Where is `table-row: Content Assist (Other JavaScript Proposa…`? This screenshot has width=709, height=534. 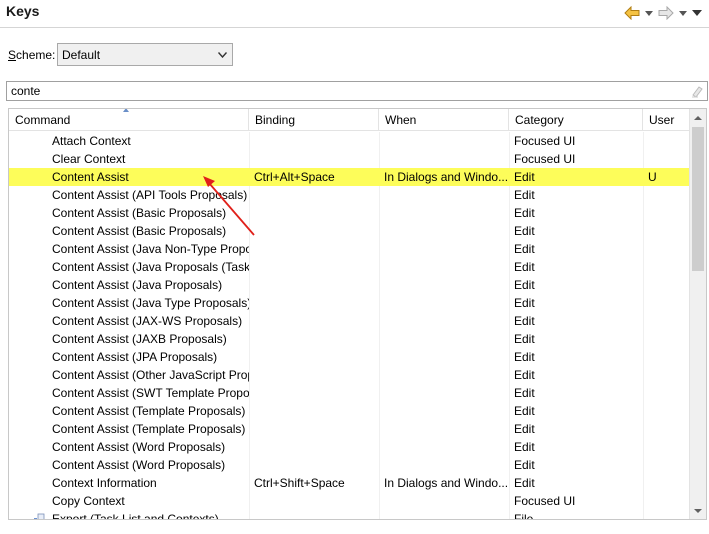 table-row: Content Assist (Other JavaScript Proposa… is located at coordinates (349, 375).